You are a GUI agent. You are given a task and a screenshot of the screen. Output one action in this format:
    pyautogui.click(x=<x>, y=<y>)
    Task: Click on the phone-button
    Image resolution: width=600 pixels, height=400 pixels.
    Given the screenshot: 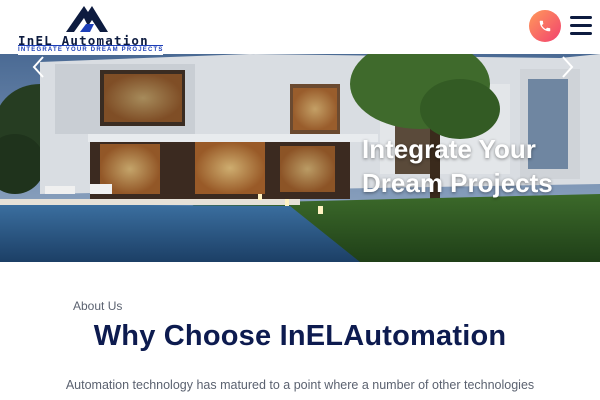 What is the action you would take?
    pyautogui.click(x=545, y=26)
    